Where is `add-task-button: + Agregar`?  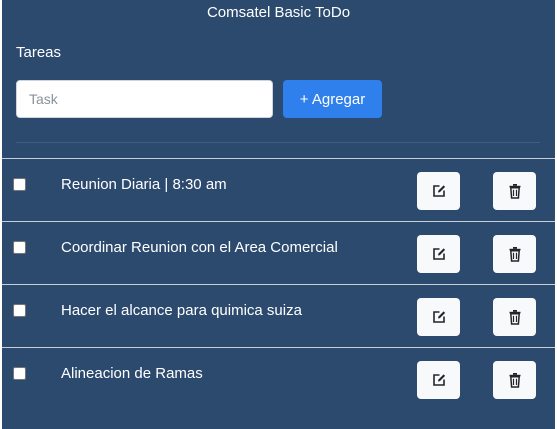 add-task-button: + Agregar is located at coordinates (332, 99).